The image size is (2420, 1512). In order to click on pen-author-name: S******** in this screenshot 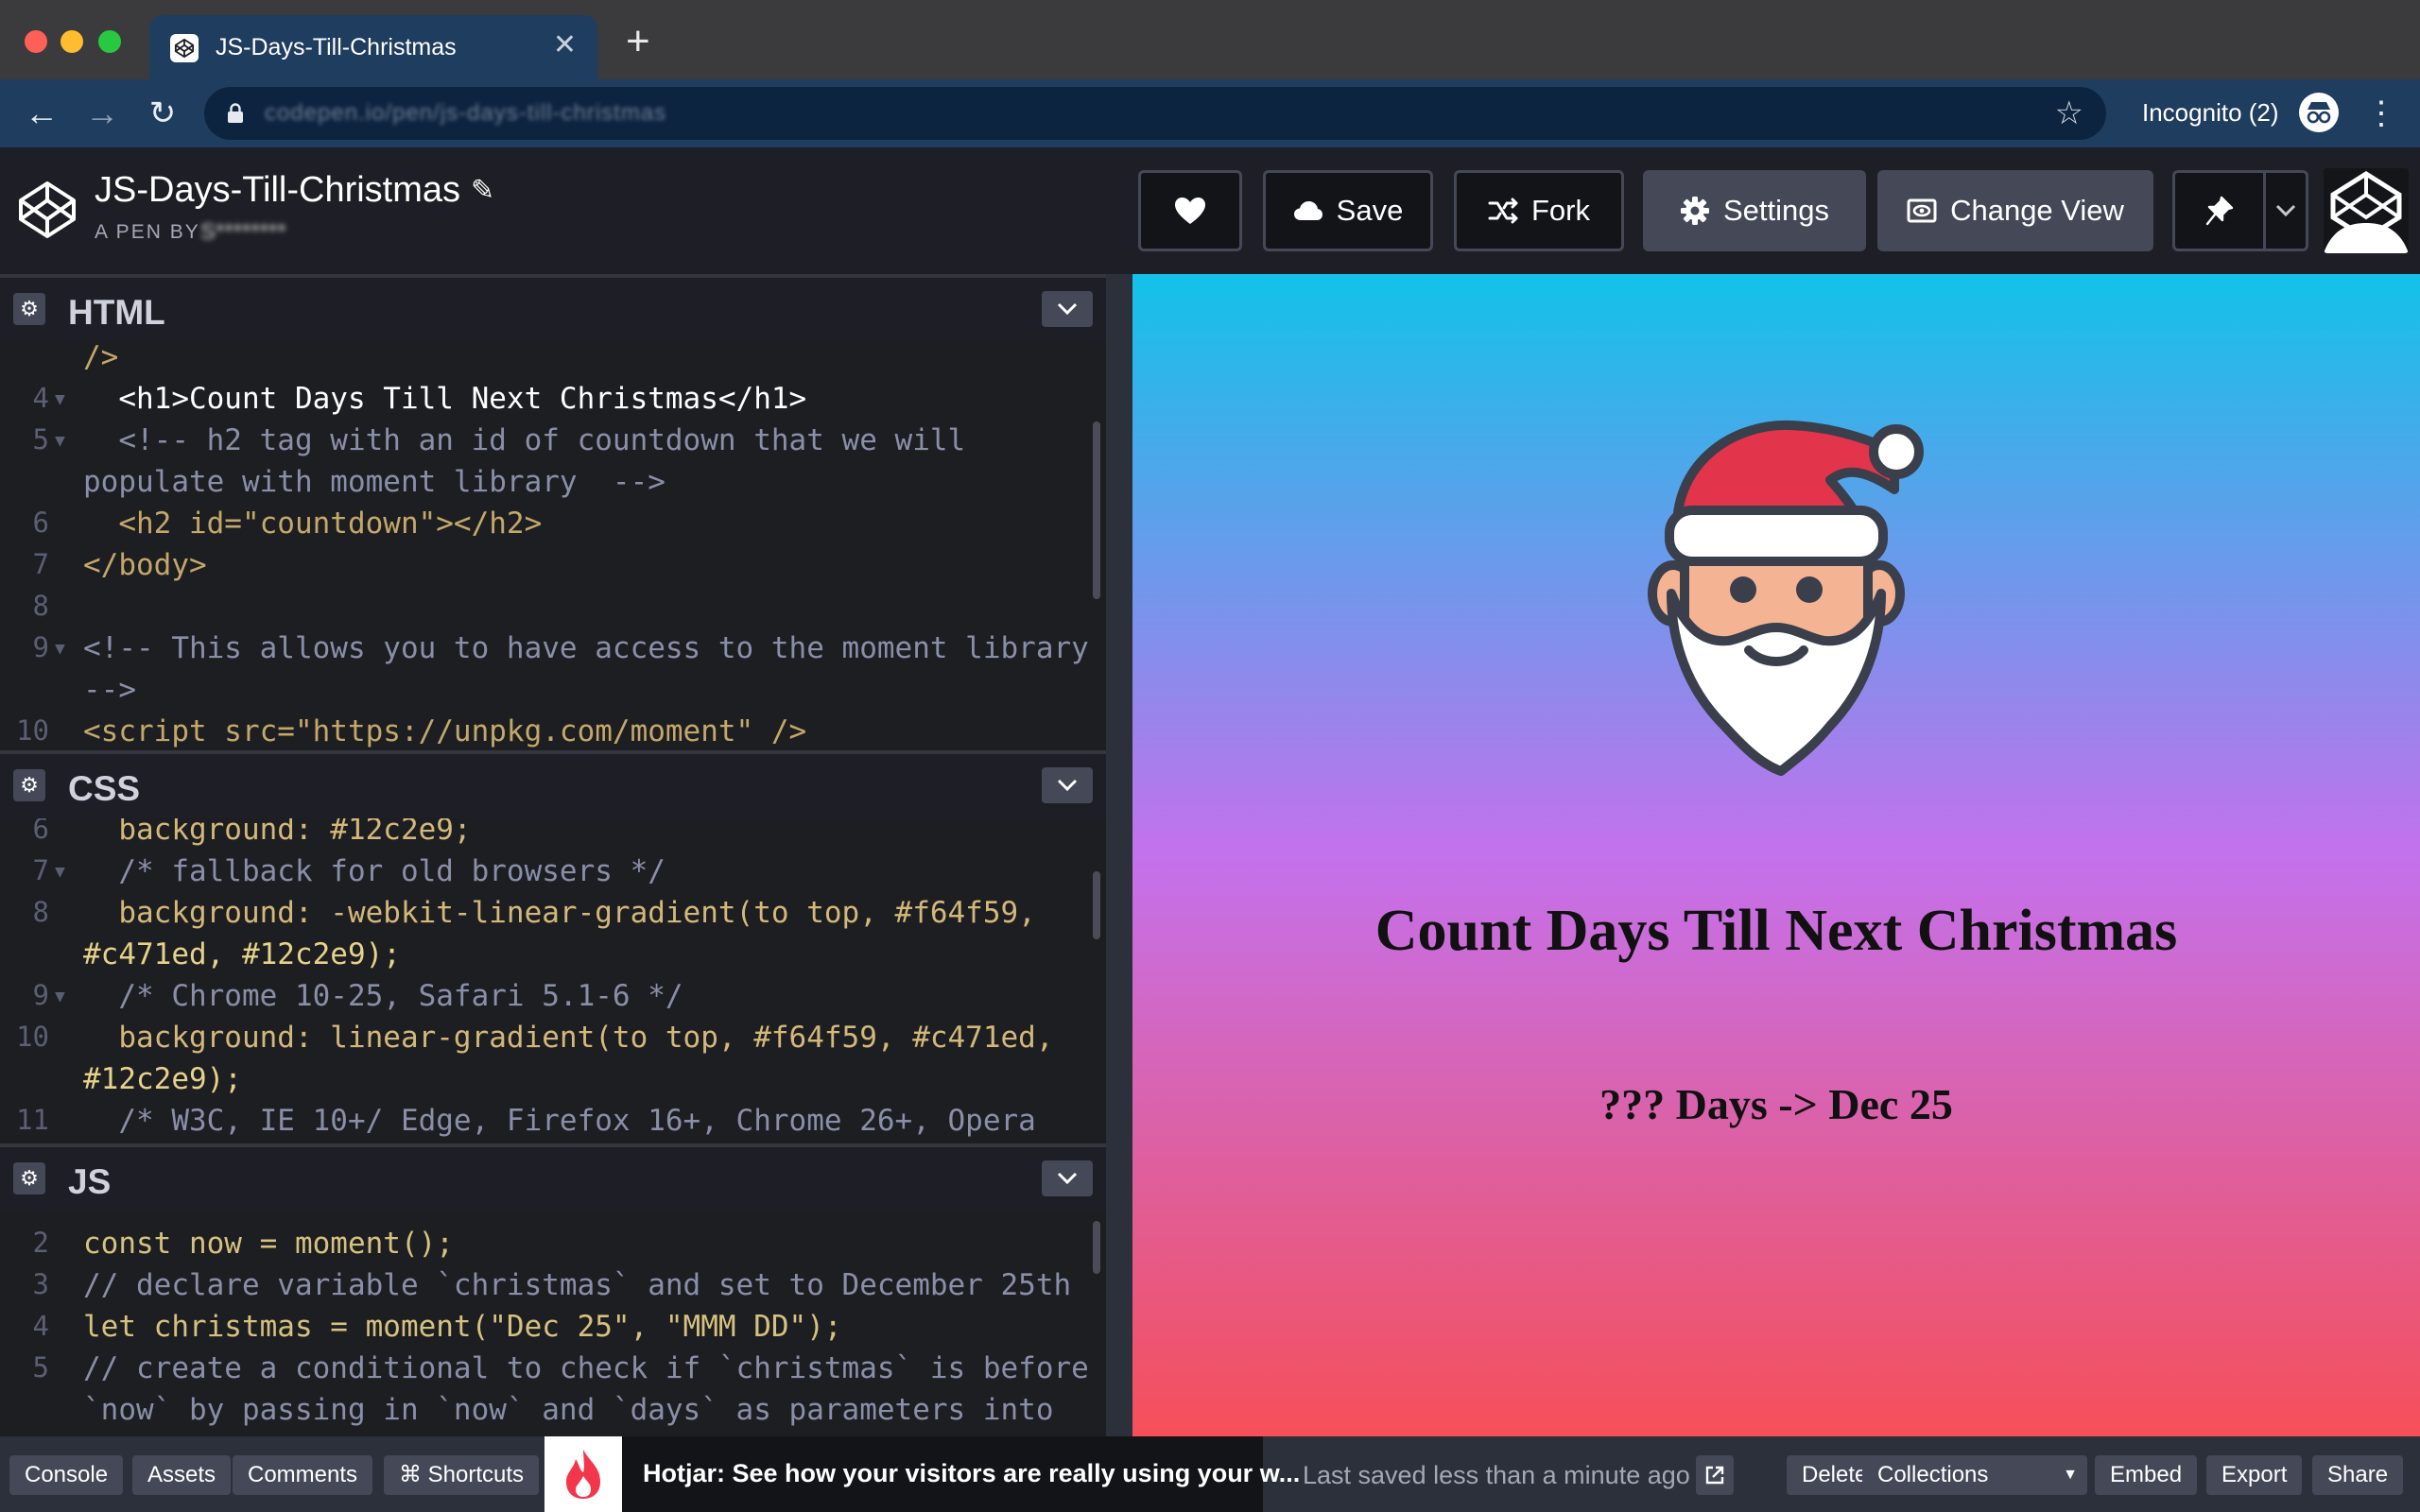, I will do `click(243, 232)`.